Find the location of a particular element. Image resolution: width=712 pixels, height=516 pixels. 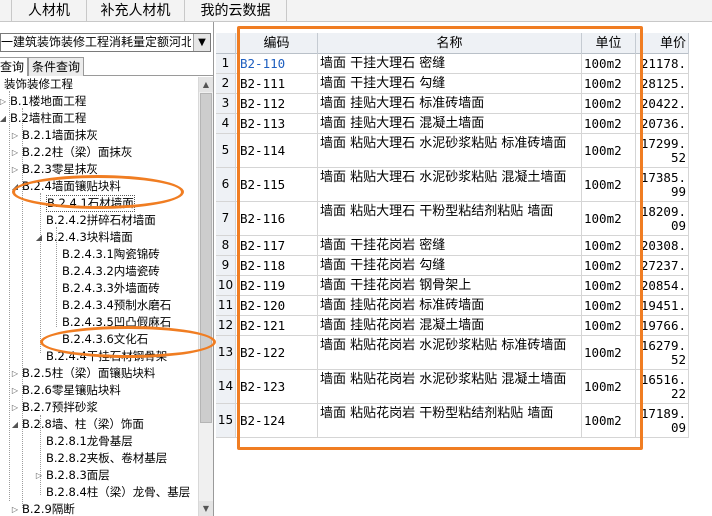

row-index: 14 is located at coordinates (226, 386).